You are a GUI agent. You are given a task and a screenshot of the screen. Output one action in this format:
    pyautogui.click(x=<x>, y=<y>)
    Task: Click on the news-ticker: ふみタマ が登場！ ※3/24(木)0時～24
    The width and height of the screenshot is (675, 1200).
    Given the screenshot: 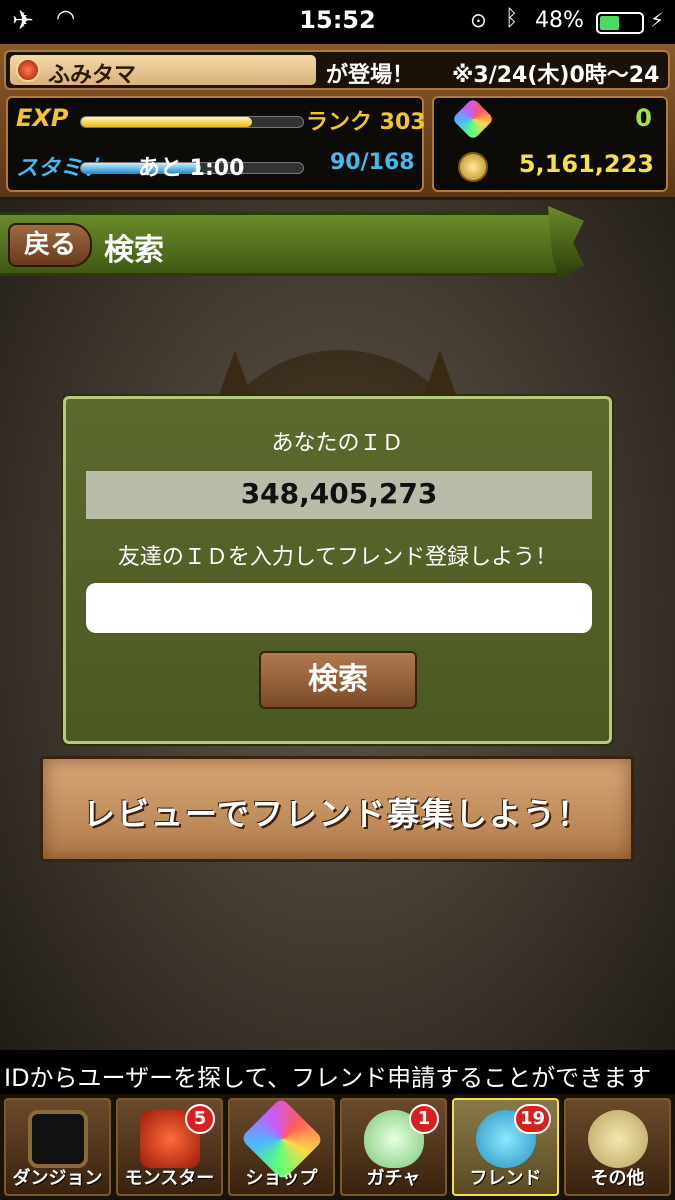 What is the action you would take?
    pyautogui.click(x=337, y=70)
    